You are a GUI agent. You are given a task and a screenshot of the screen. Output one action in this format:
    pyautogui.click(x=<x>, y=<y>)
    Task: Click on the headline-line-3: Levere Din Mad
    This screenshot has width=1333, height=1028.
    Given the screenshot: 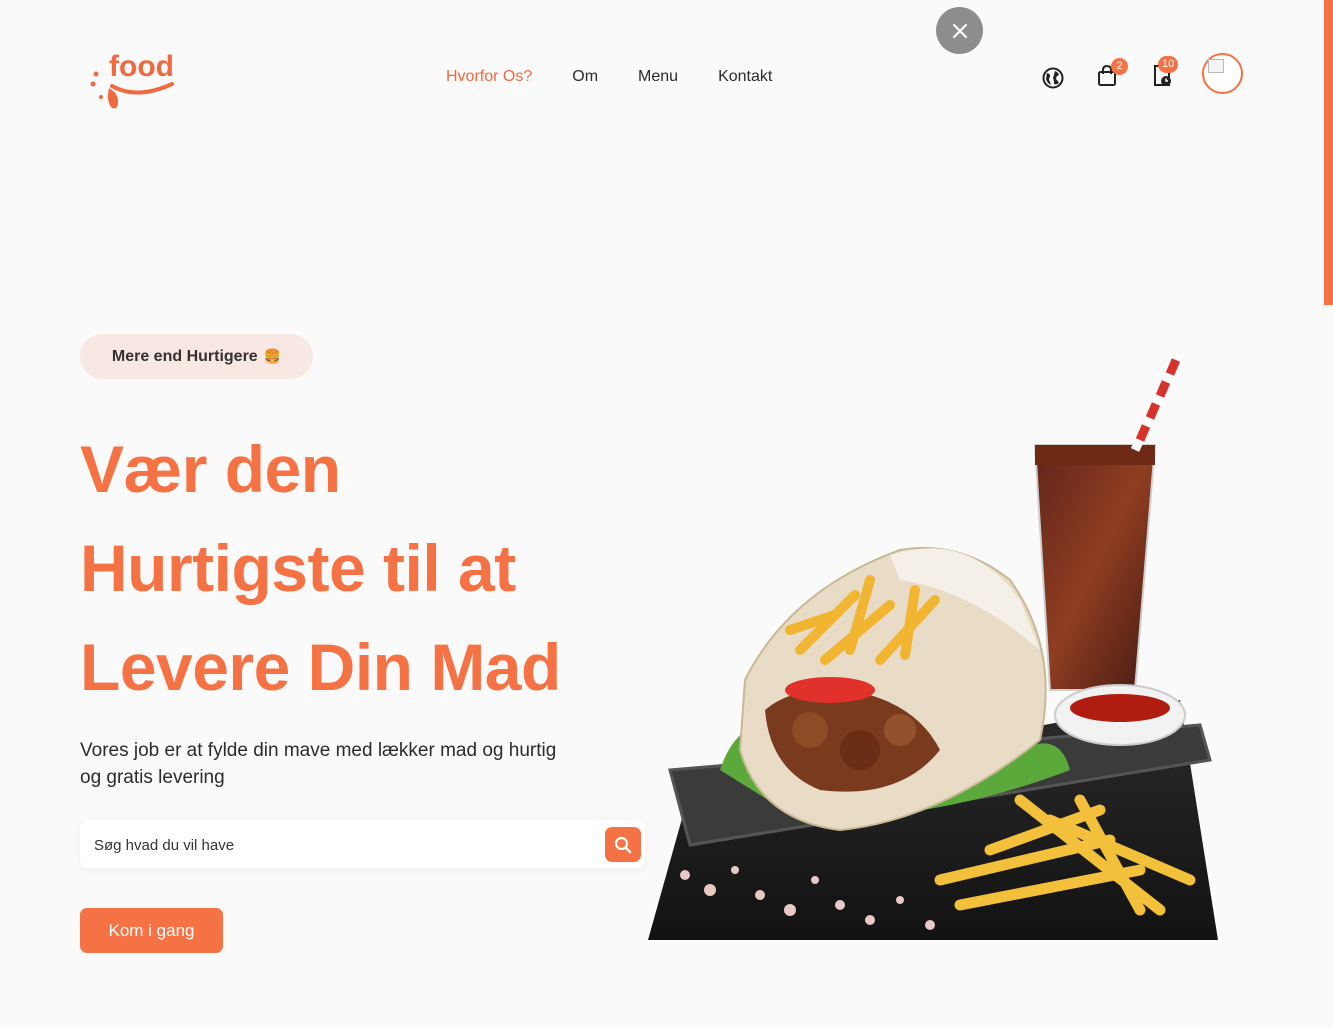 What is the action you would take?
    pyautogui.click(x=320, y=667)
    